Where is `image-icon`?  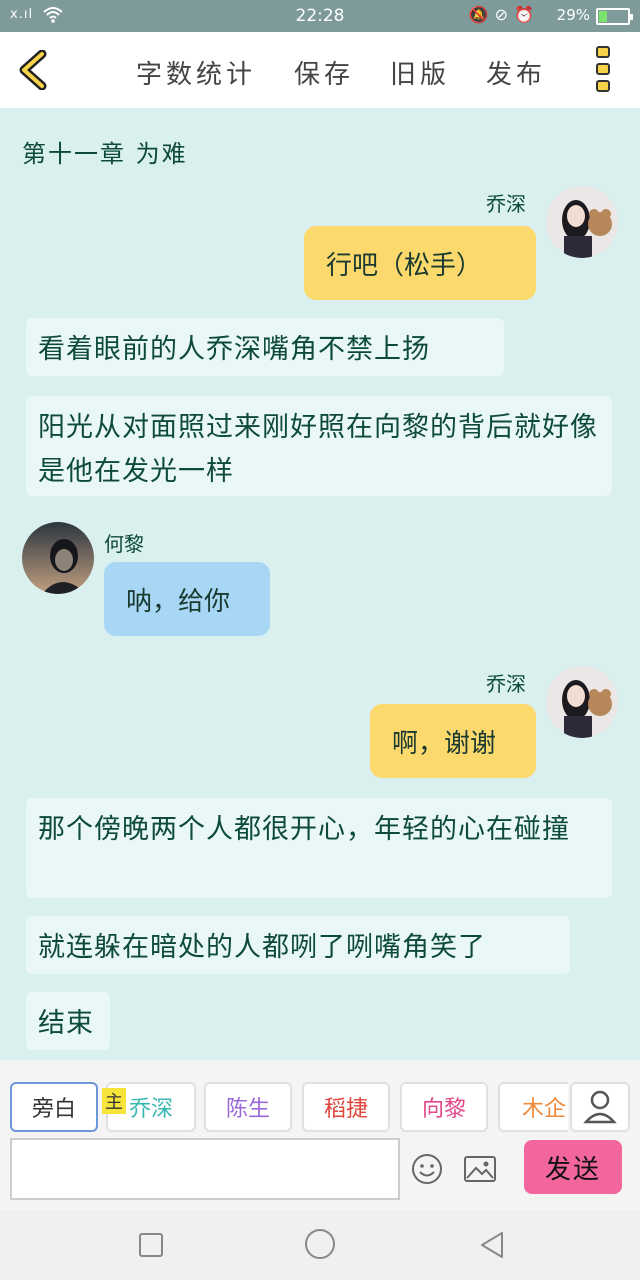 image-icon is located at coordinates (480, 1169).